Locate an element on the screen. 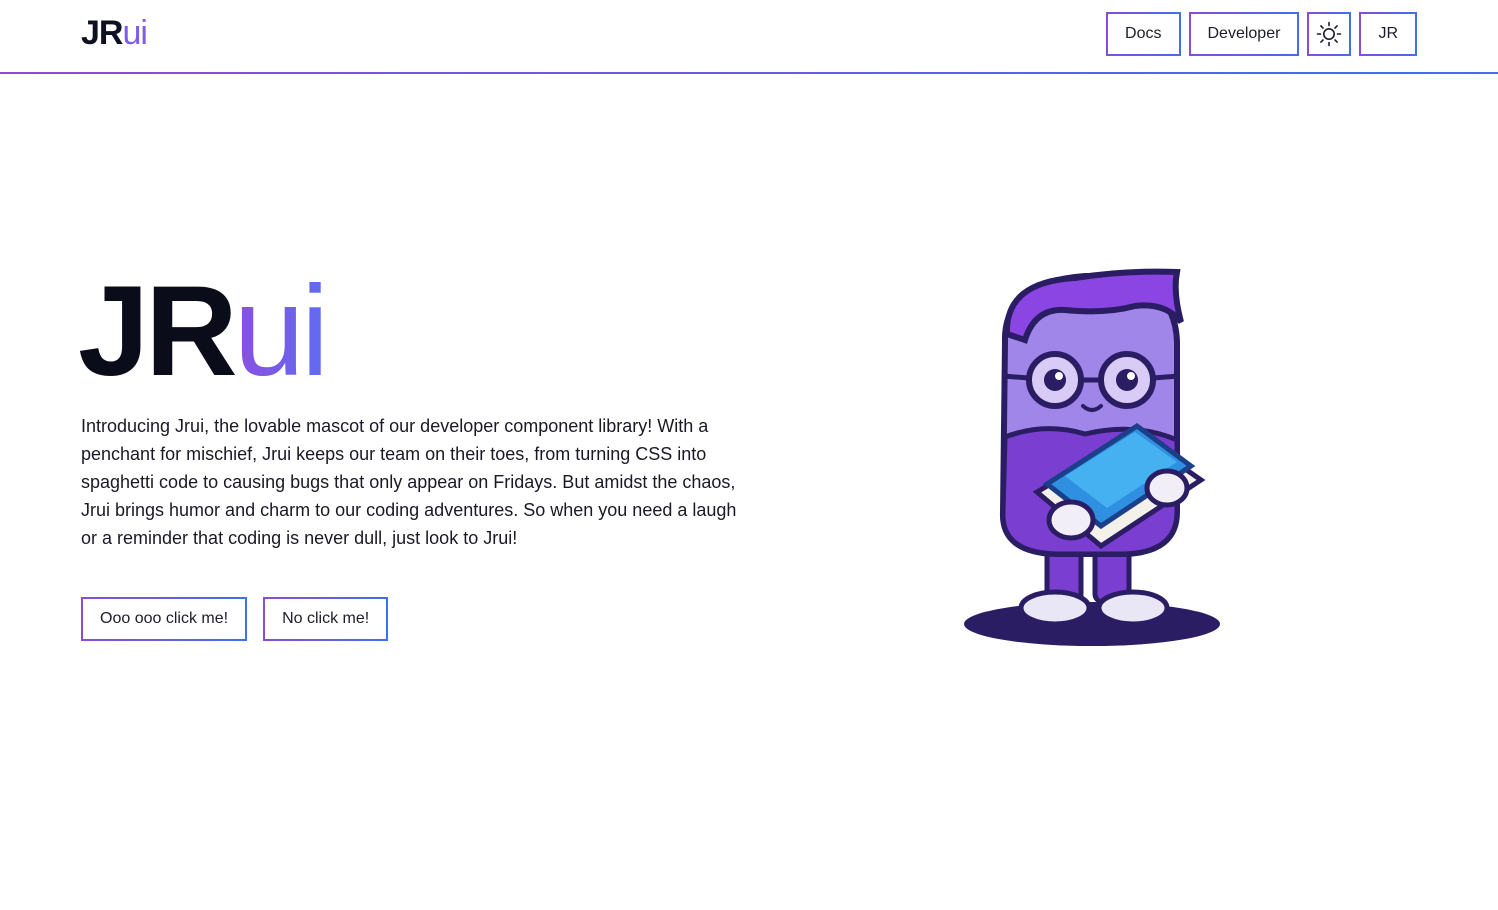 The image size is (1498, 910). developer-button: Developer is located at coordinates (1244, 34).